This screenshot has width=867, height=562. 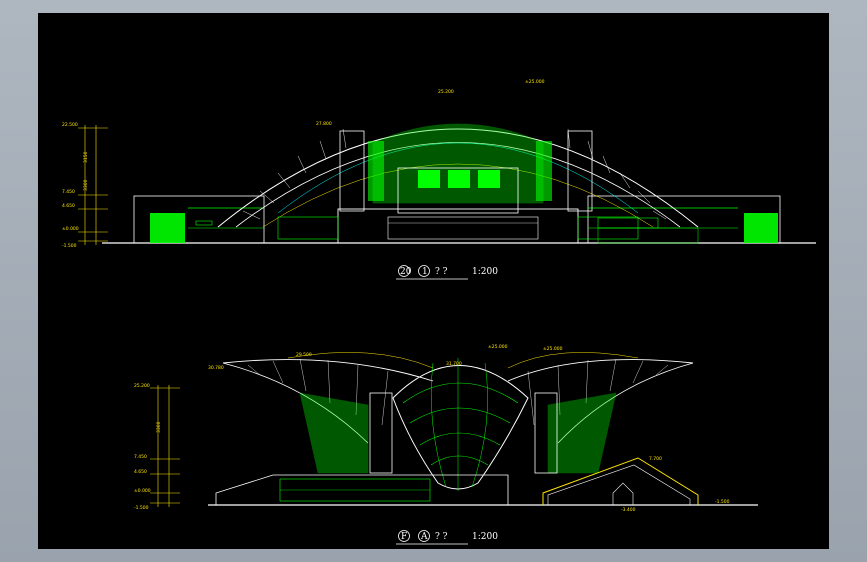 I want to click on bottom-podium, so click(x=457, y=481).